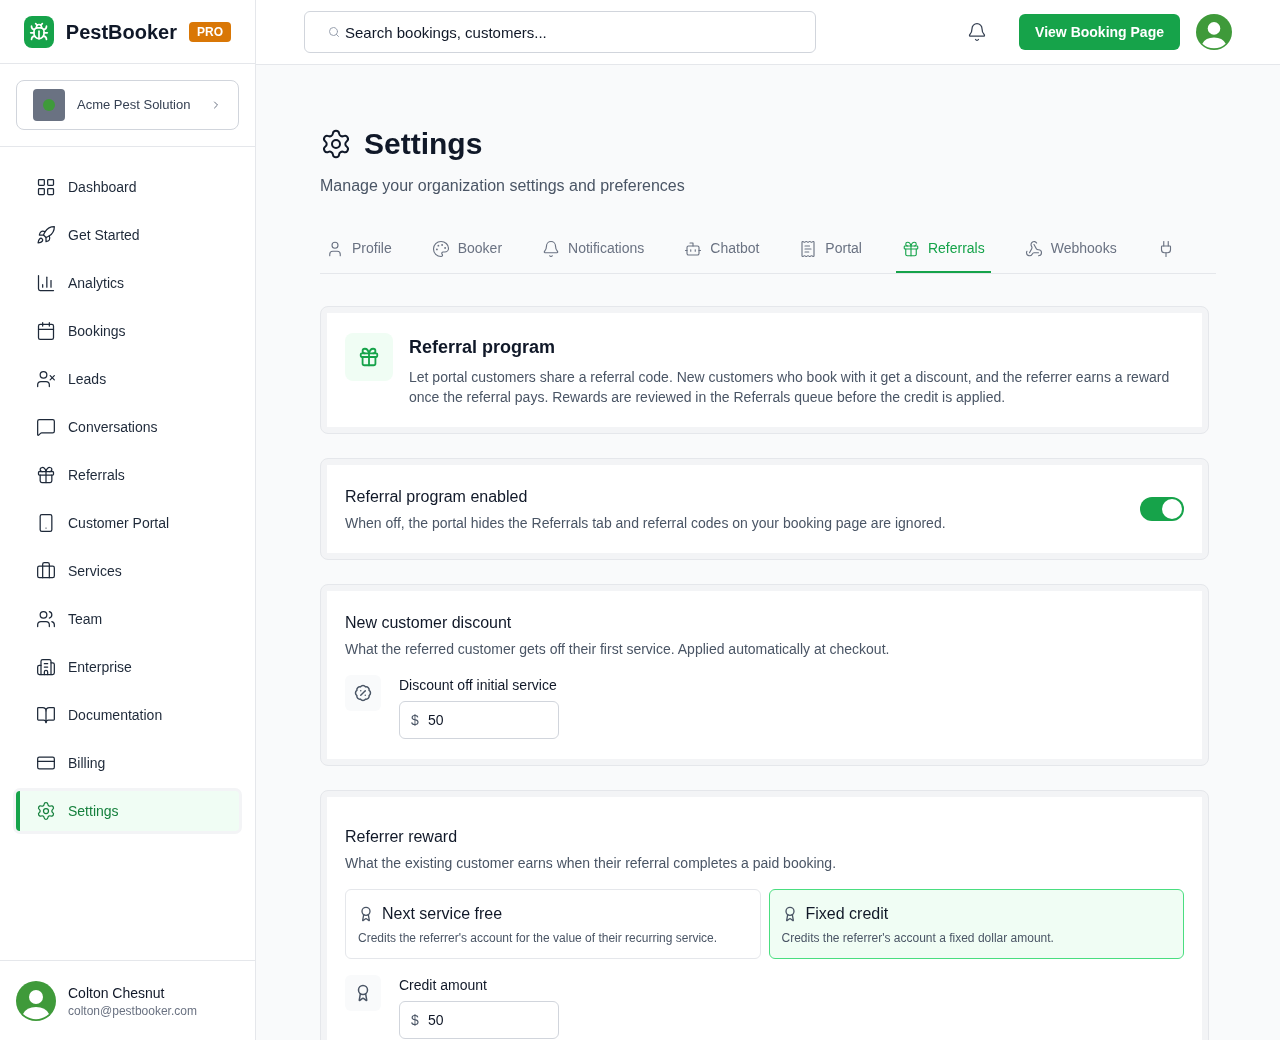 This screenshot has width=1280, height=1040. Describe the element at coordinates (618, 649) in the screenshot. I see `section-description: What the referred customer gets off their first service. Applied automatically at checkout.` at that location.